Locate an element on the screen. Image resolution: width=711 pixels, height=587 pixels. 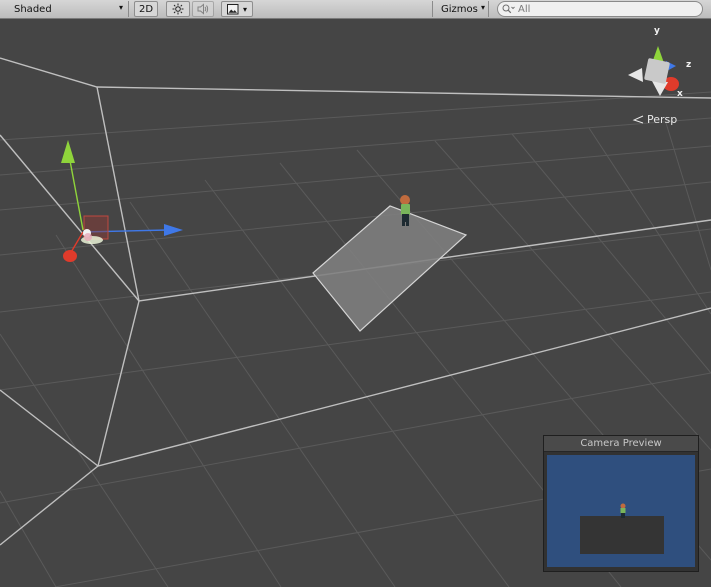
camera-preview-panel: Camera Preview is located at coordinates (621, 503).